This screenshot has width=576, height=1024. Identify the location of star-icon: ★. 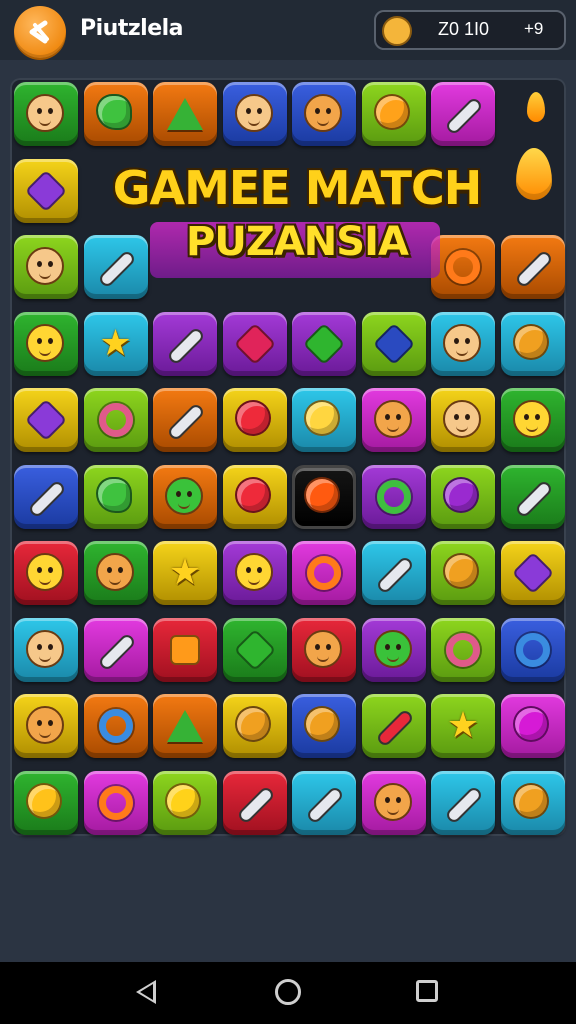
(463, 725).